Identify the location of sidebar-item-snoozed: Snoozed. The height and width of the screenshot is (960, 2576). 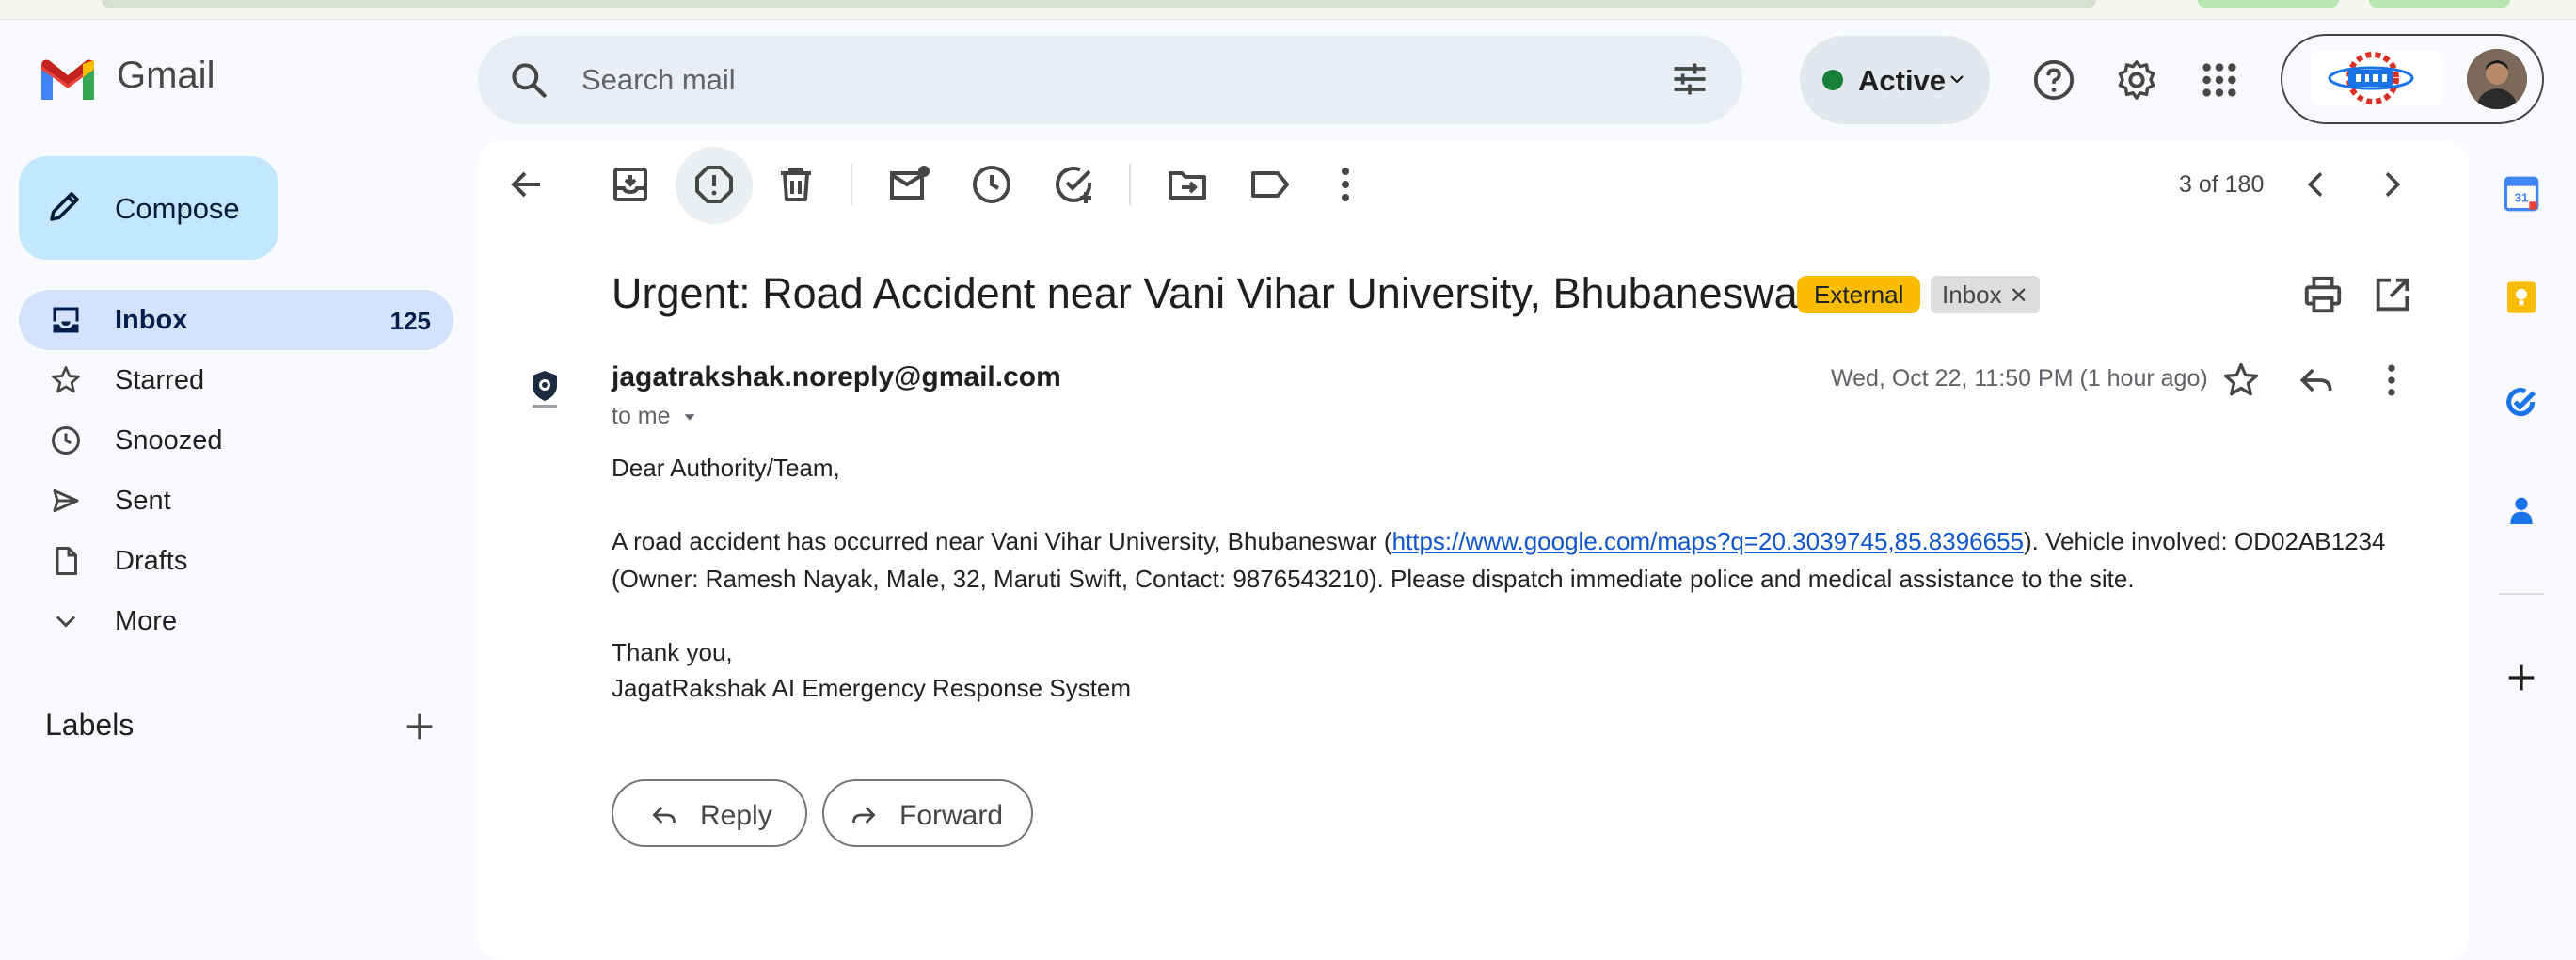
(236, 440).